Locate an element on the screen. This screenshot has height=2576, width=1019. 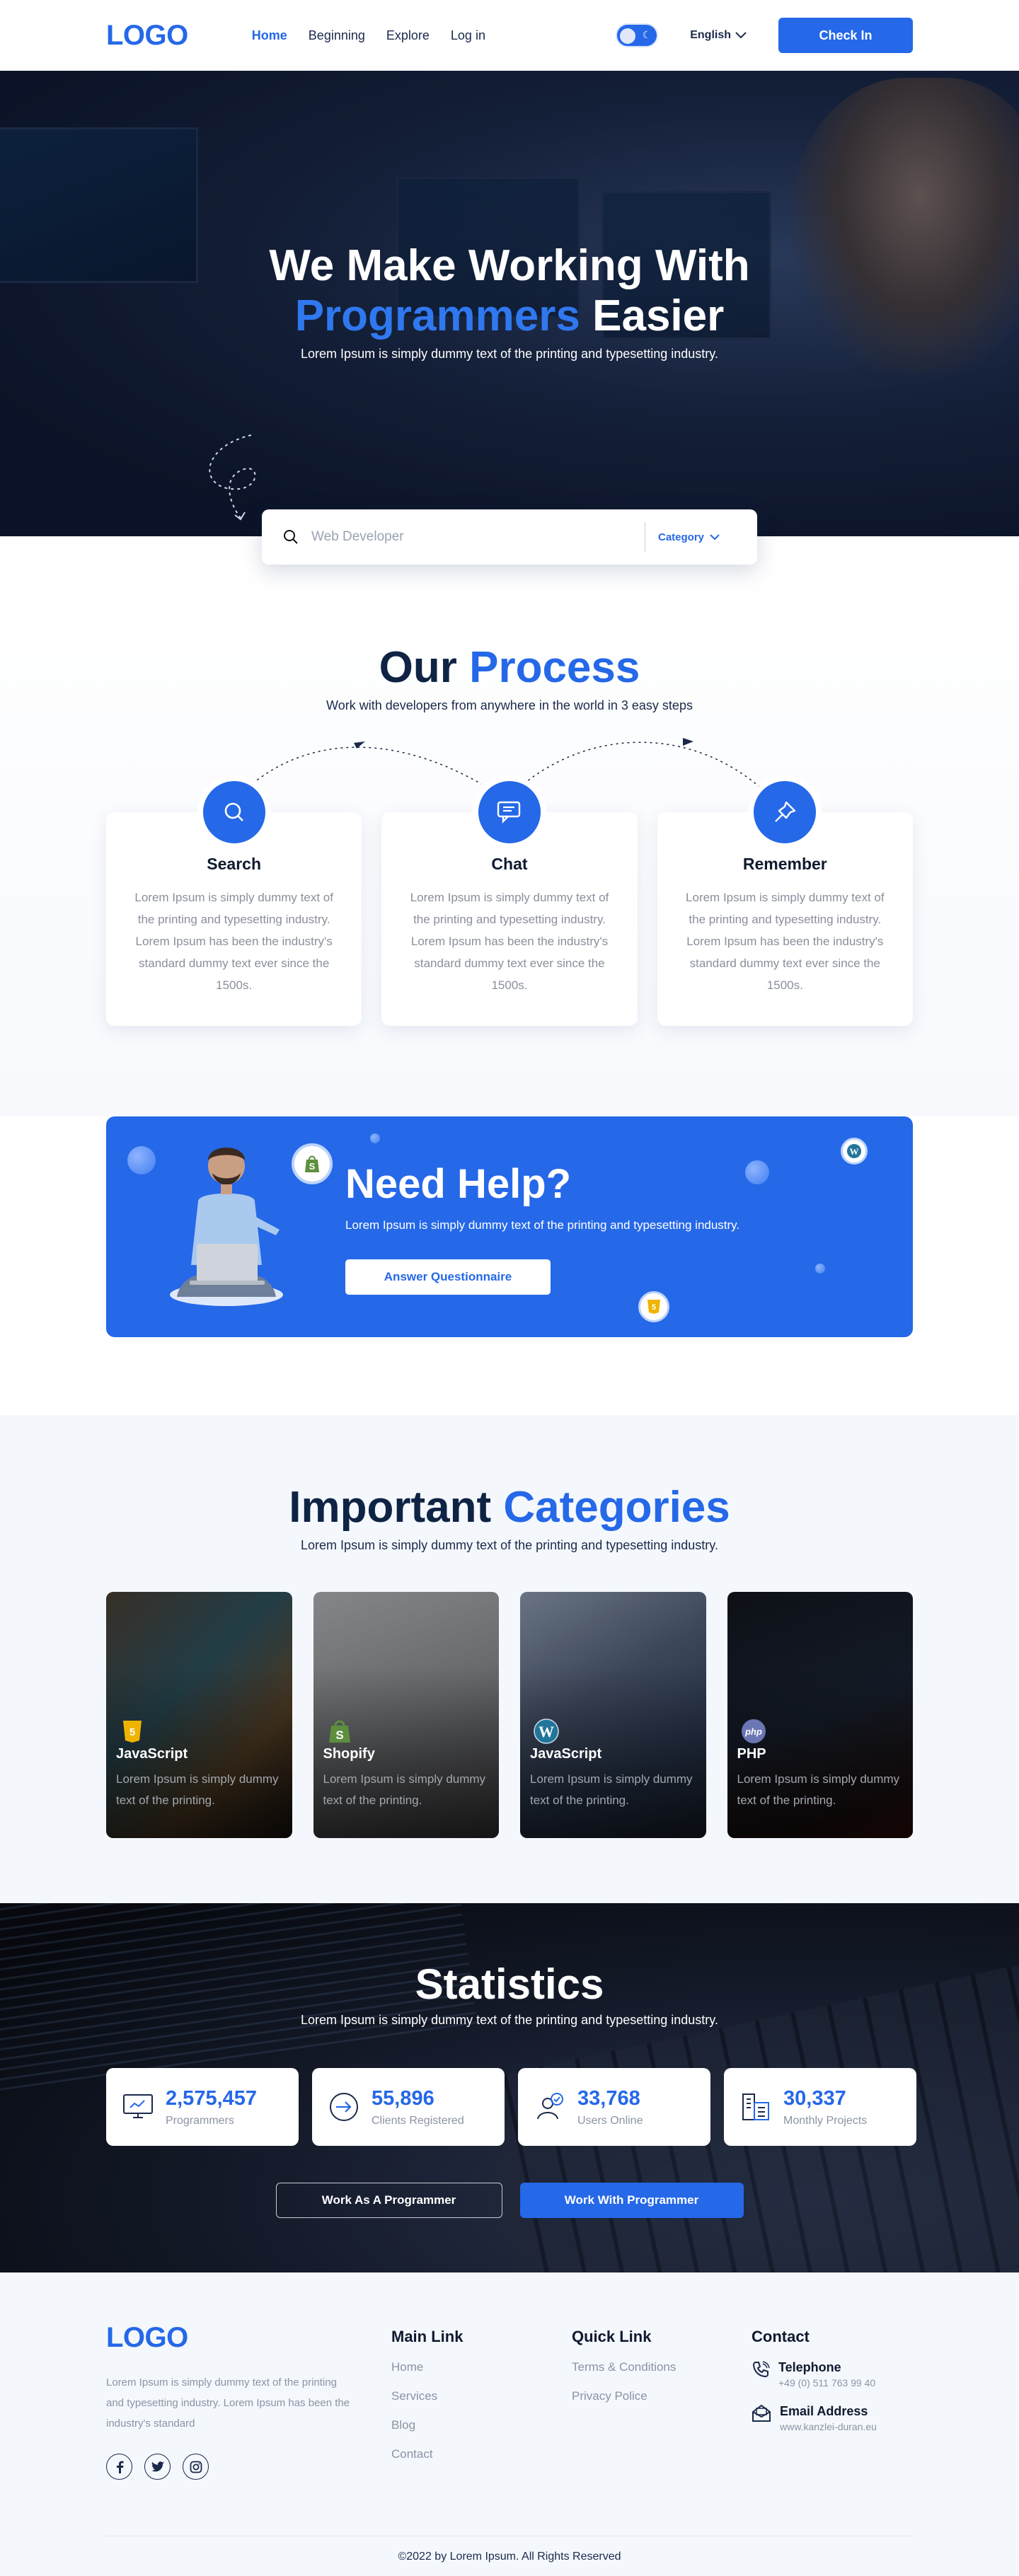
check-in-button: Check In is located at coordinates (845, 35).